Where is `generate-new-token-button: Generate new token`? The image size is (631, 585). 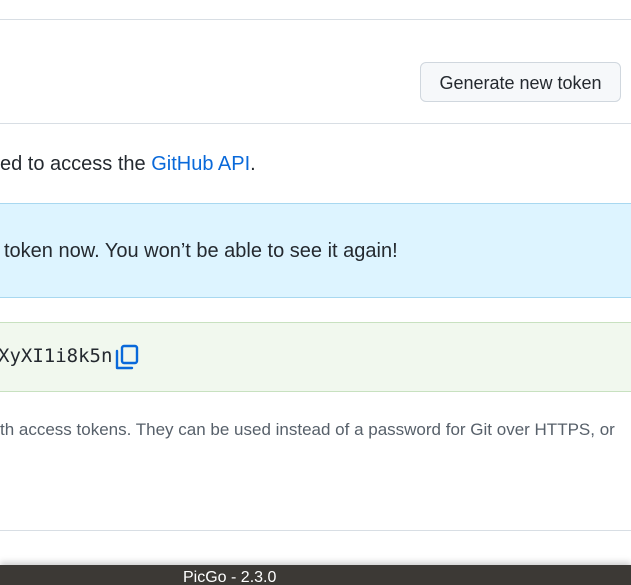
generate-new-token-button: Generate new token is located at coordinates (520, 82).